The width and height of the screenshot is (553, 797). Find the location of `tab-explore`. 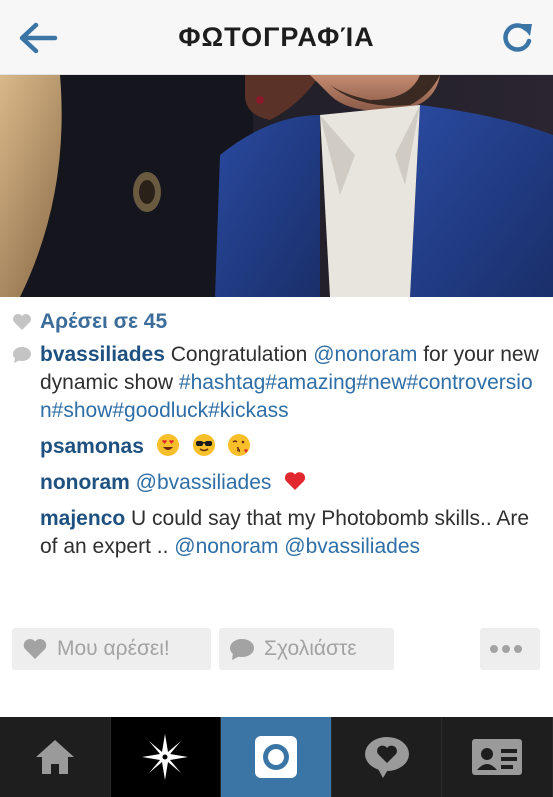

tab-explore is located at coordinates (166, 757).